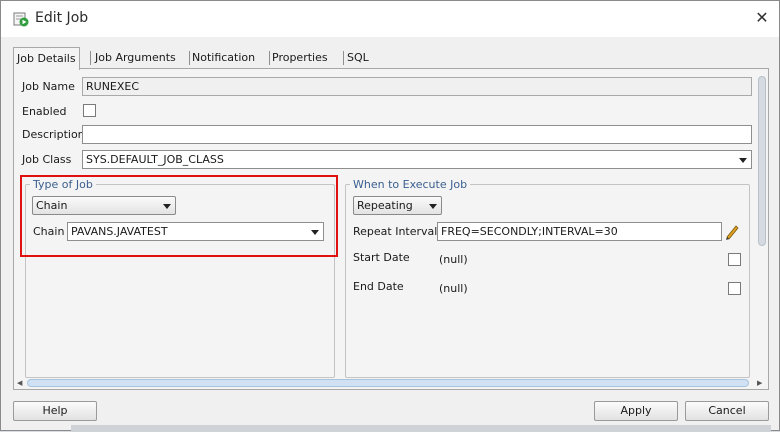  Describe the element at coordinates (759, 383) in the screenshot. I see `scroll-right-icon: ▶` at that location.